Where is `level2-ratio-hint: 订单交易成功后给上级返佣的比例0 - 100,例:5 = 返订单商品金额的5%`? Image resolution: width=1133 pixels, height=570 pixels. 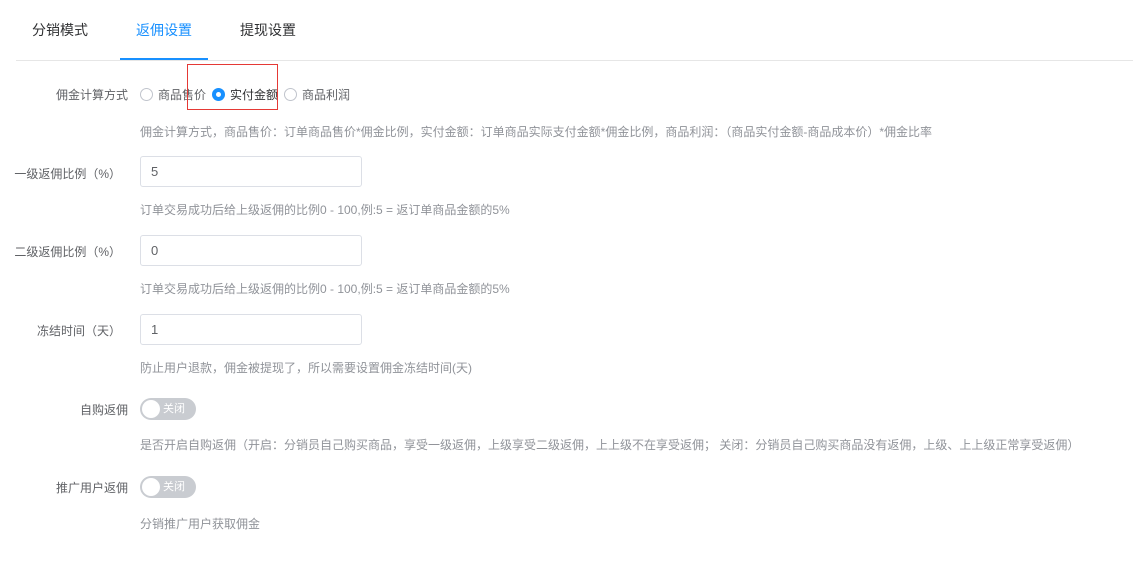 level2-ratio-hint: 订单交易成功后给上级返佣的比例0 - 100,例:5 = 返订单商品金额的5% is located at coordinates (325, 289).